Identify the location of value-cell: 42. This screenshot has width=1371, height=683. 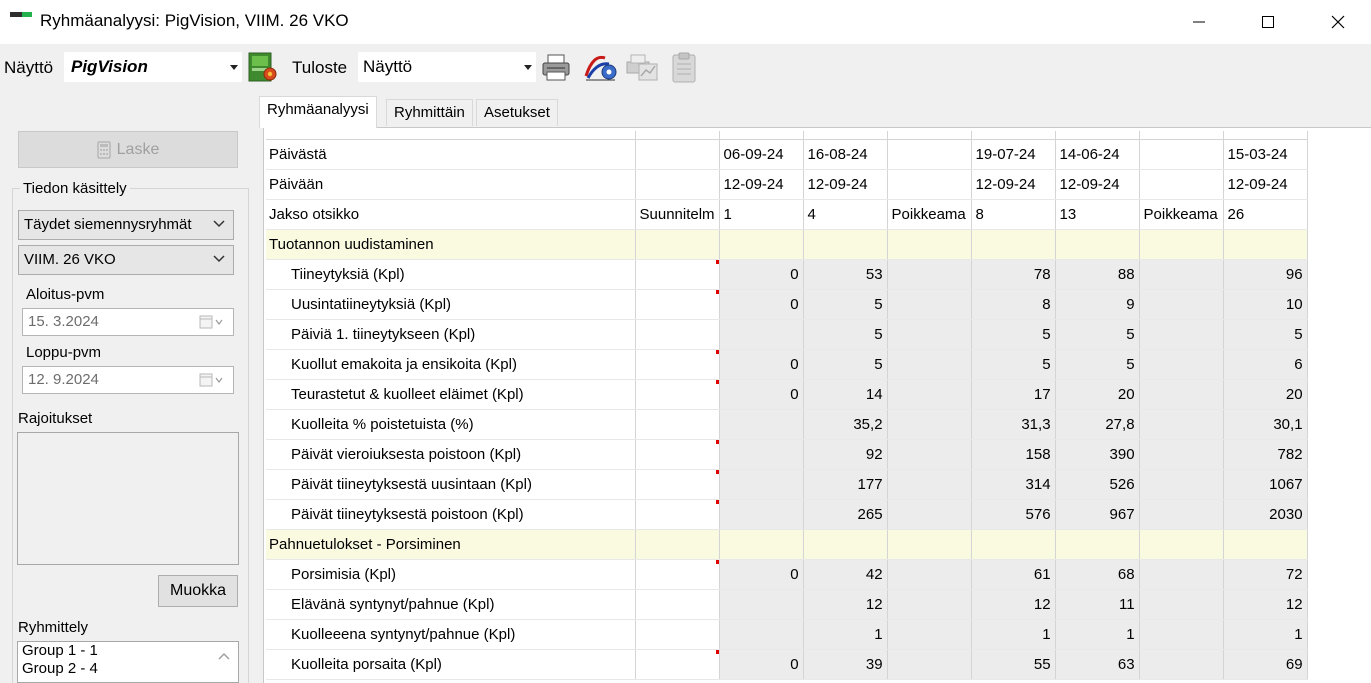
(845, 574).